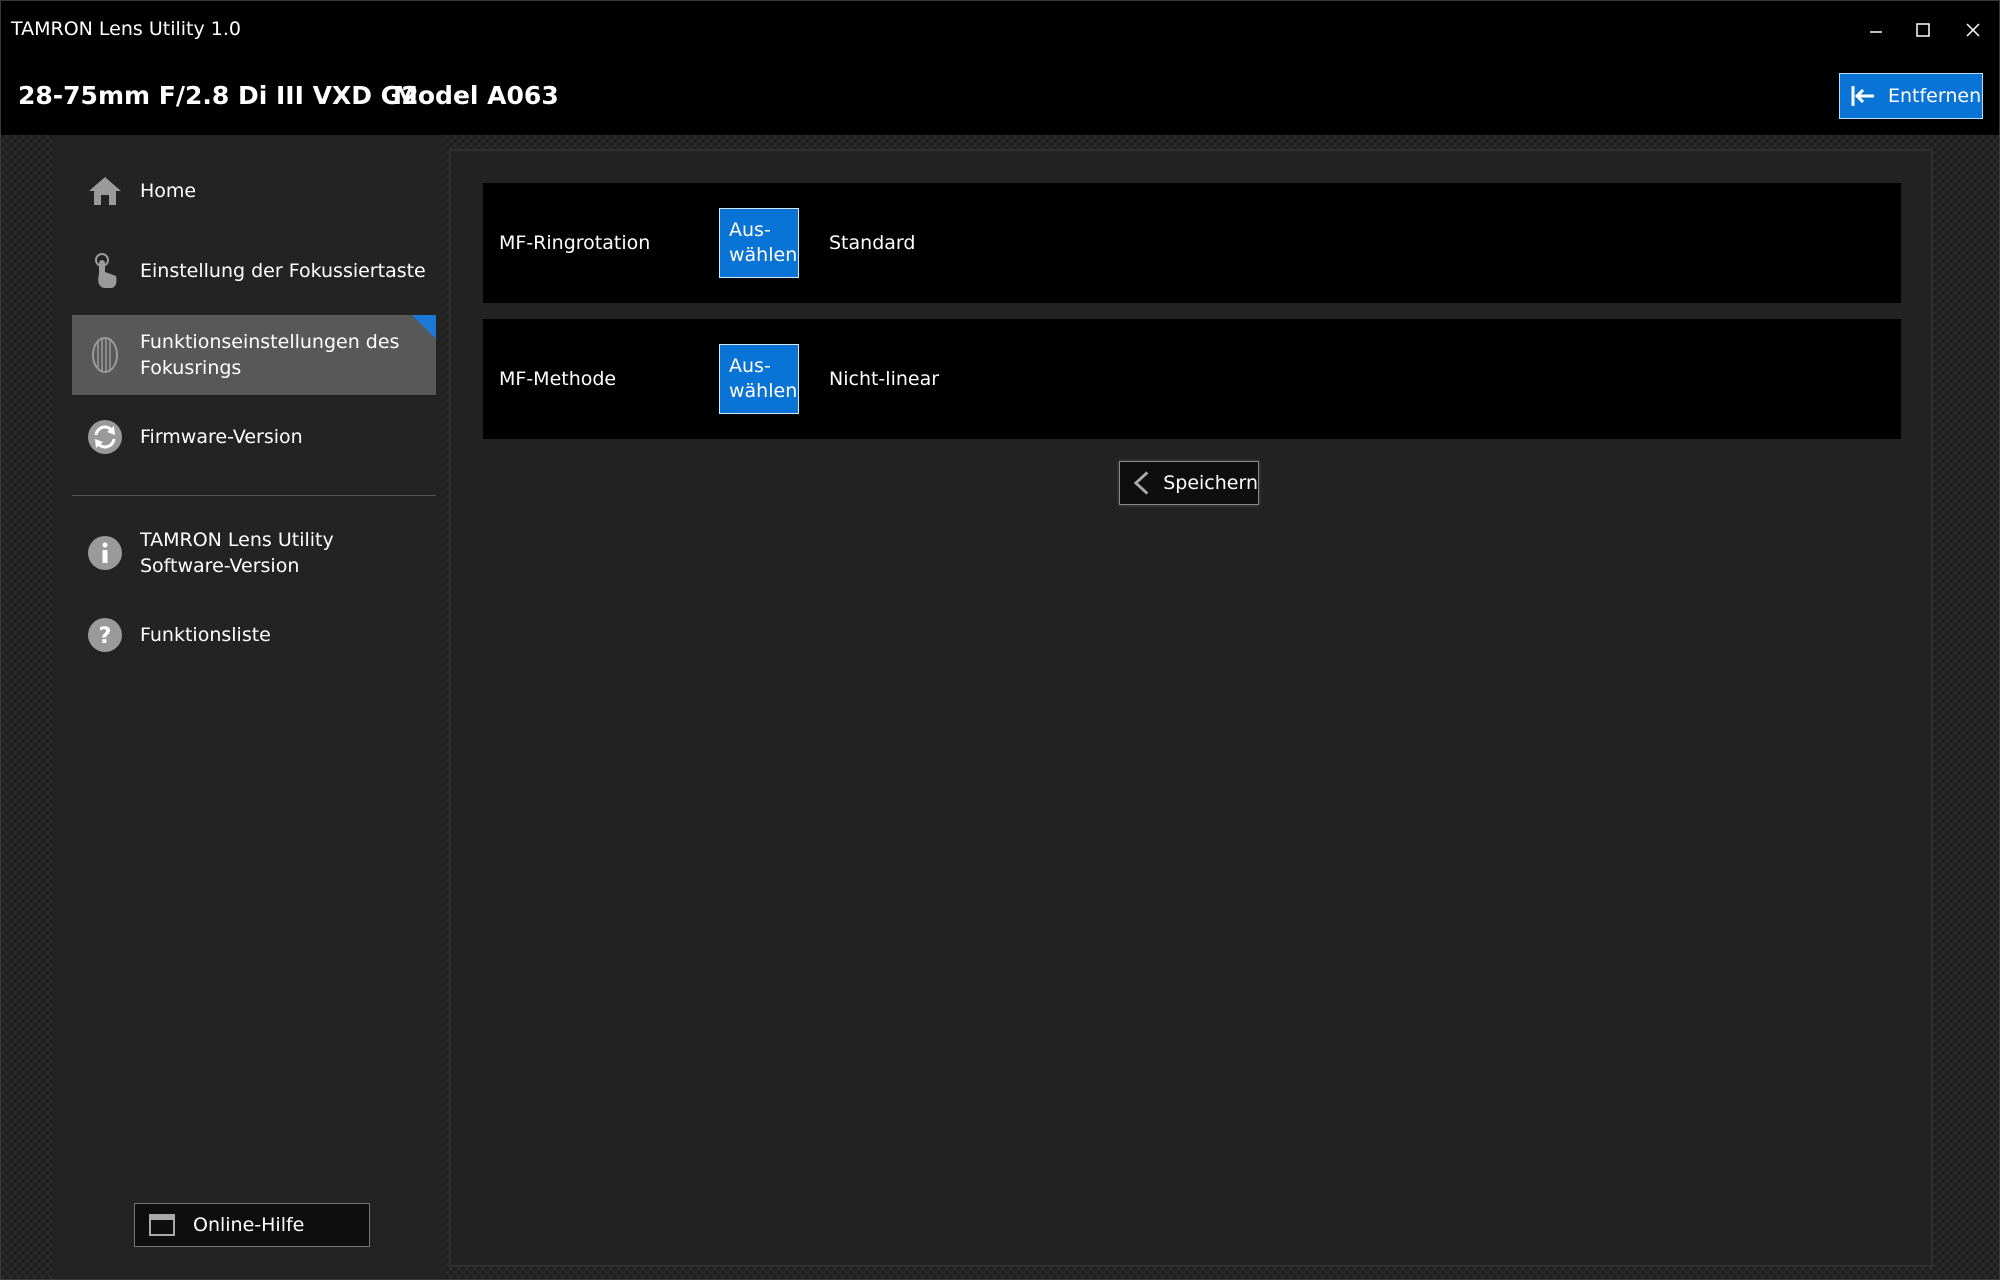 The image size is (2000, 1280). I want to click on info-icon, so click(105, 553).